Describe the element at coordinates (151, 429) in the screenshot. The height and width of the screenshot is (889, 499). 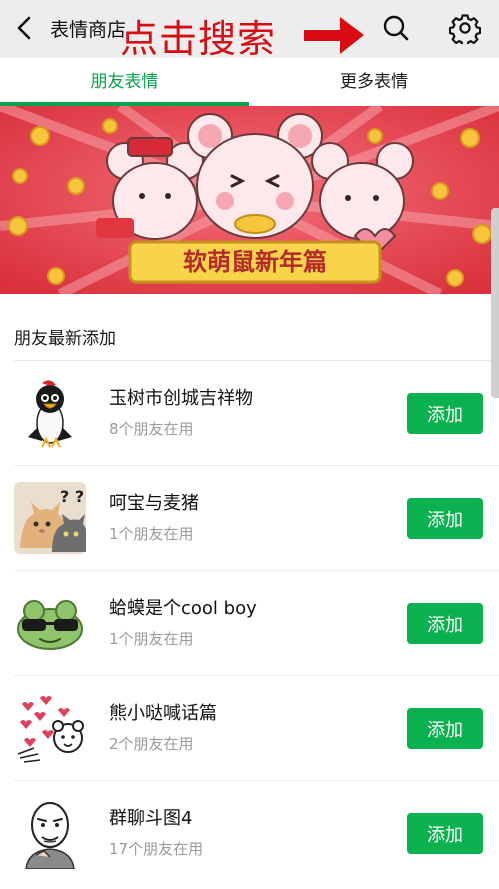
I see `sticker-user-count: 8个朋友在用` at that location.